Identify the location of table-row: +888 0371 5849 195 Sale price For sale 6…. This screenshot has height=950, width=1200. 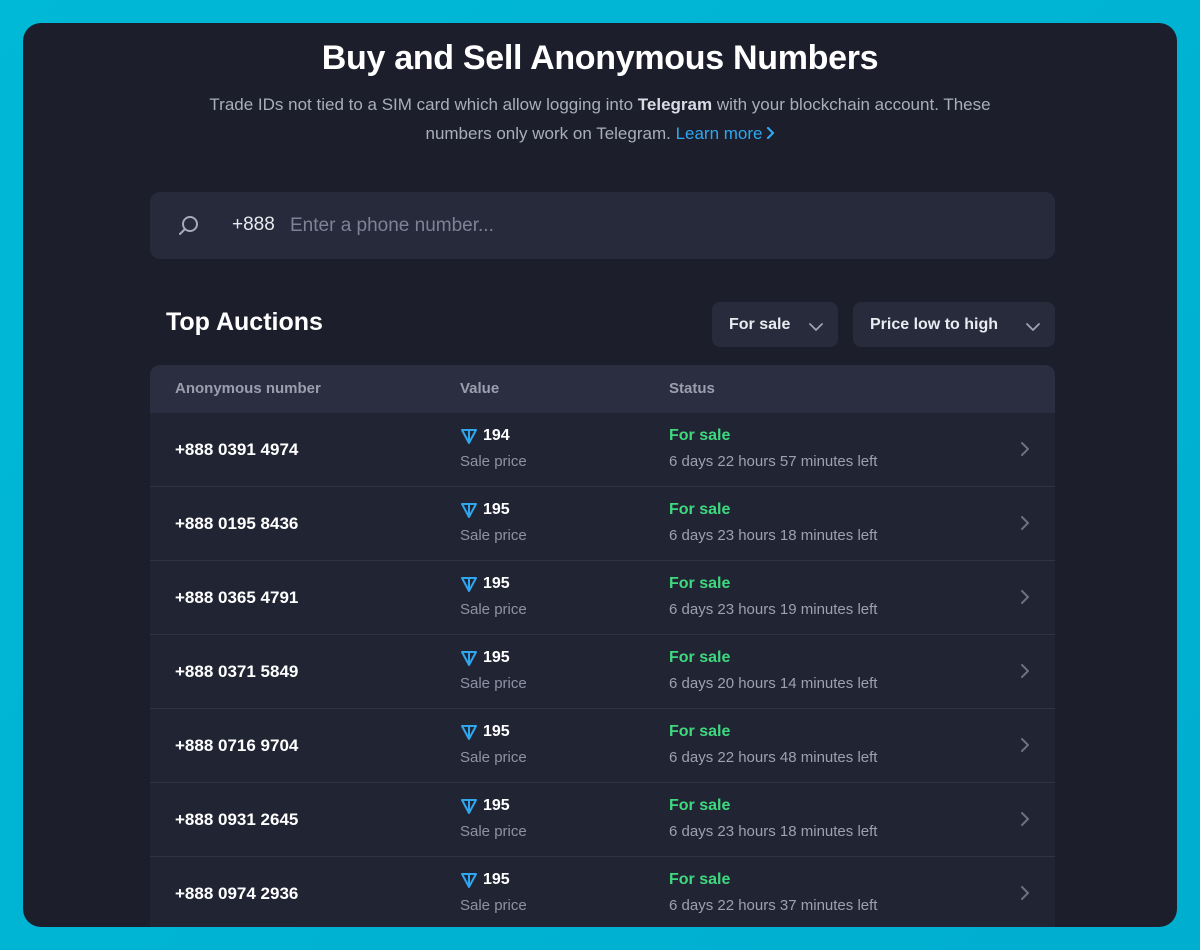
(602, 672).